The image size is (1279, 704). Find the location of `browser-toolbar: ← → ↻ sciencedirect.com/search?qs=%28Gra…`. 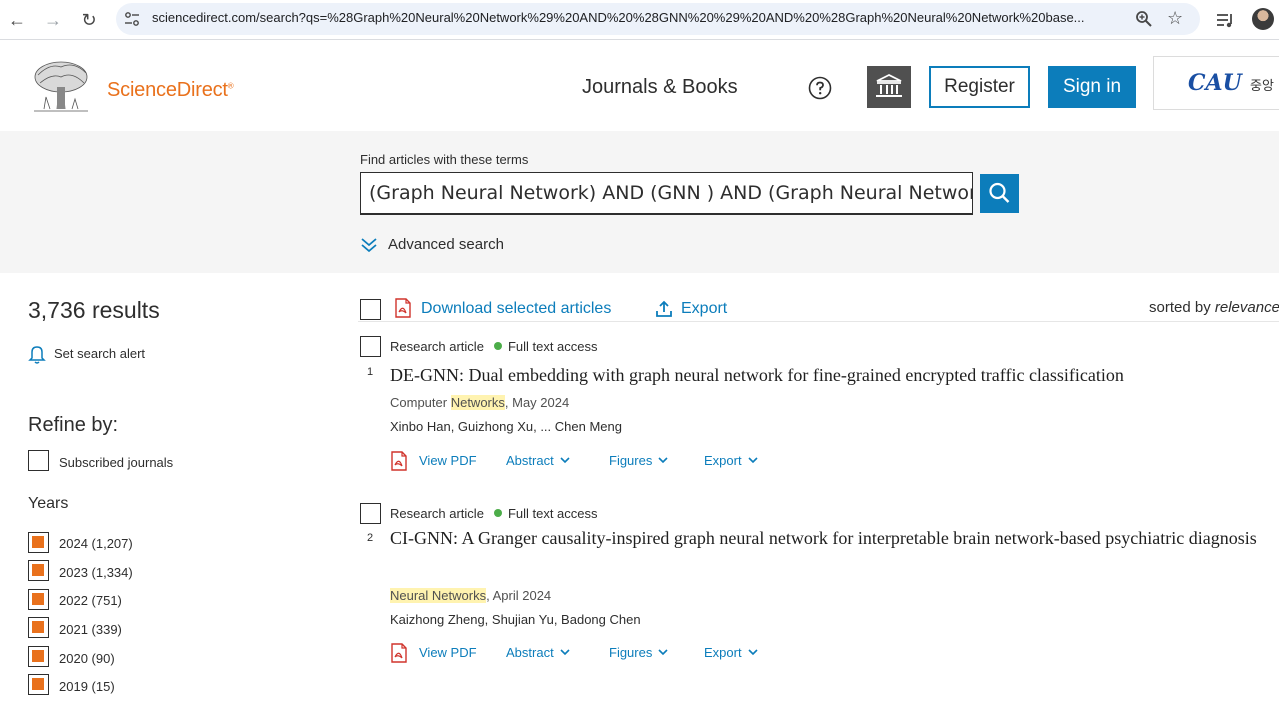

browser-toolbar: ← → ↻ sciencedirect.com/search?qs=%28Gra… is located at coordinates (639, 20).